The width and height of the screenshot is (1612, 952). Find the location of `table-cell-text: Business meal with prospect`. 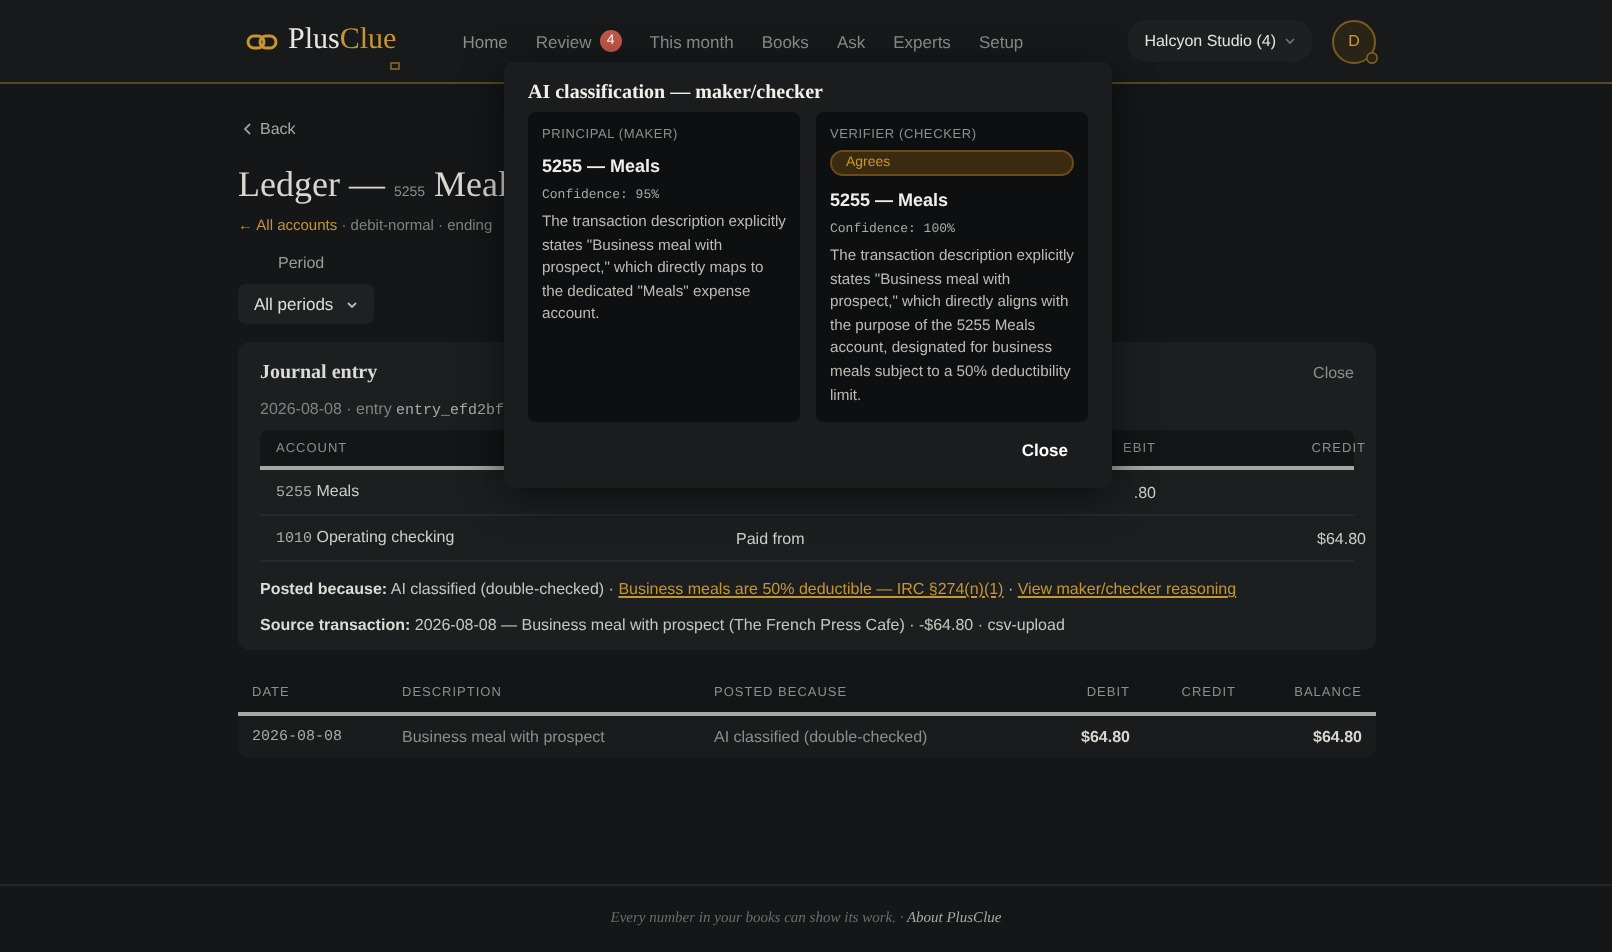

table-cell-text: Business meal with prospect is located at coordinates (504, 737).